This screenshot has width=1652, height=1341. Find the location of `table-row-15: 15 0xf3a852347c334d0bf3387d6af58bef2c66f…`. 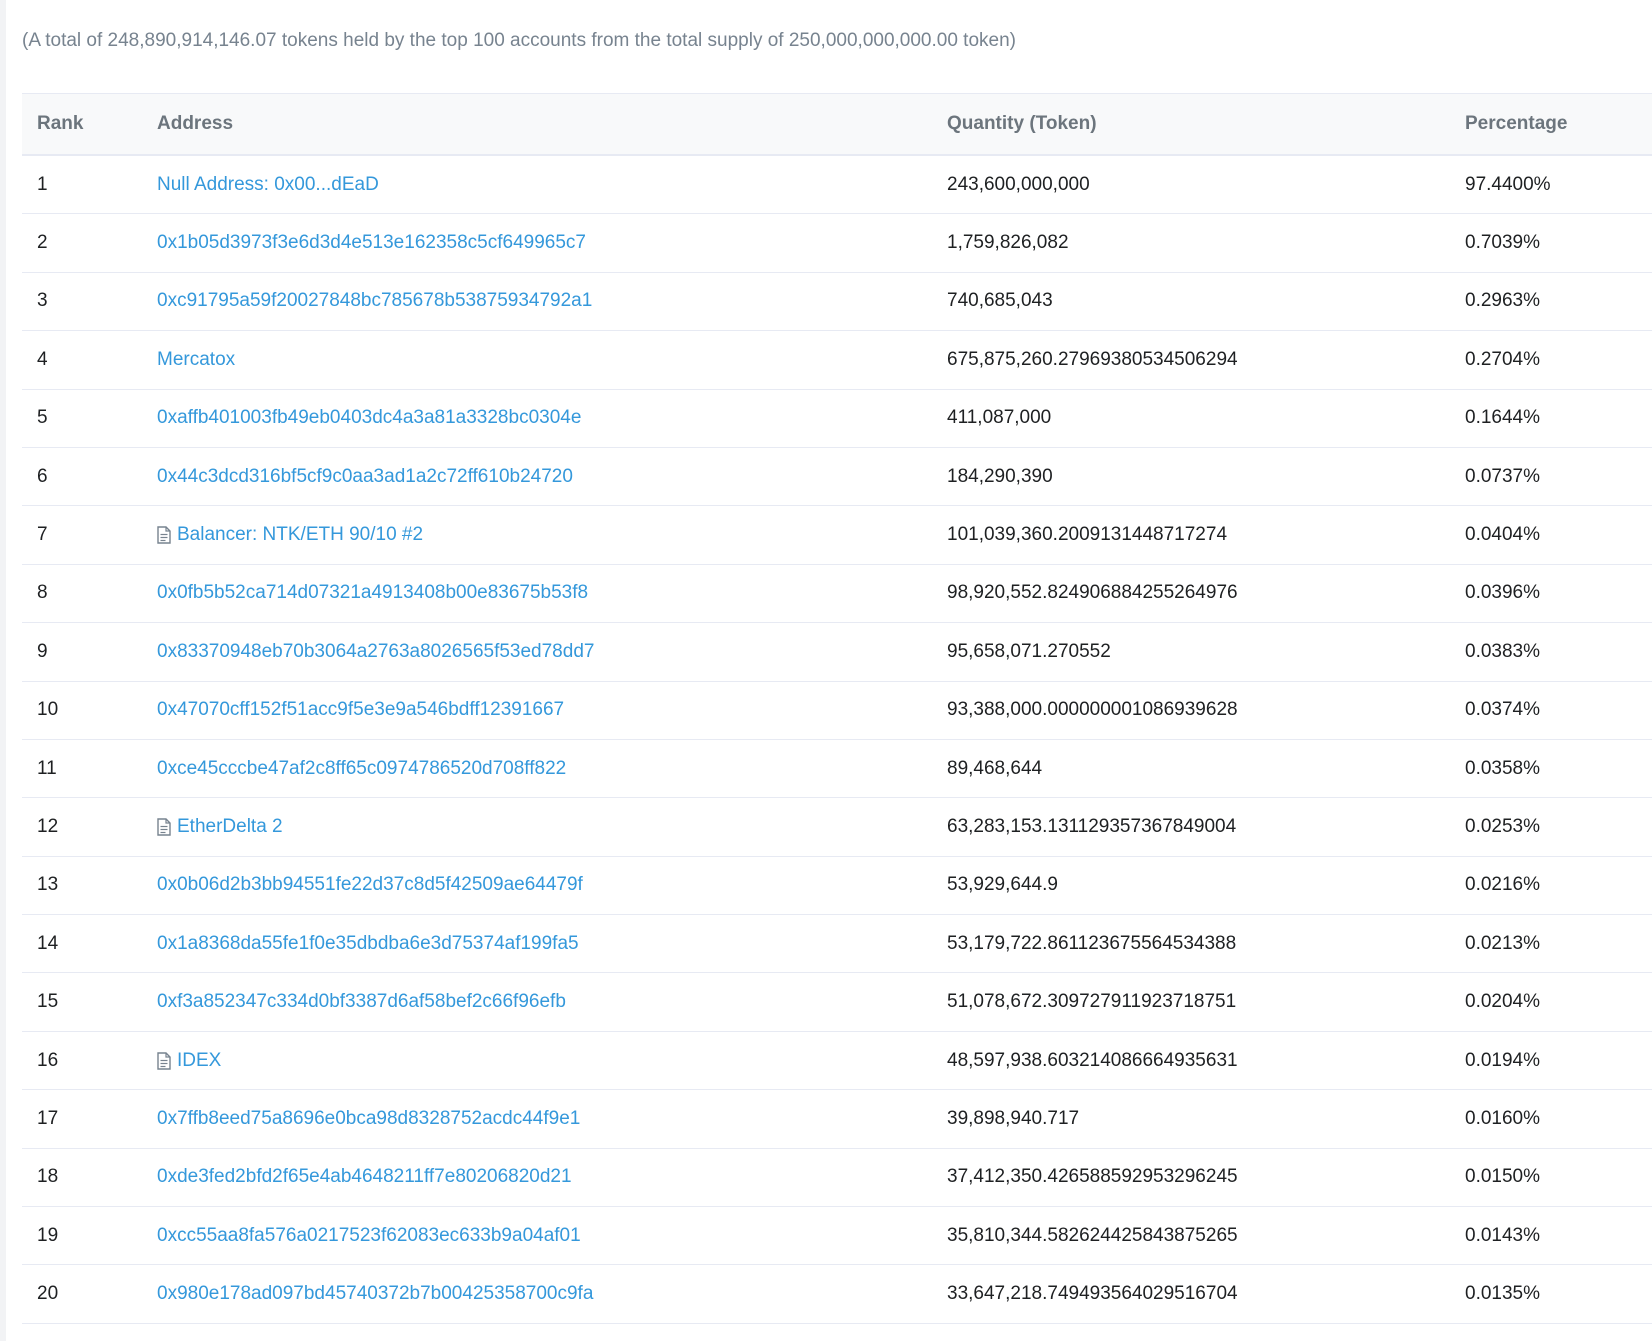

table-row-15: 15 0xf3a852347c334d0bf3387d6af58bef2c66f… is located at coordinates (837, 1002).